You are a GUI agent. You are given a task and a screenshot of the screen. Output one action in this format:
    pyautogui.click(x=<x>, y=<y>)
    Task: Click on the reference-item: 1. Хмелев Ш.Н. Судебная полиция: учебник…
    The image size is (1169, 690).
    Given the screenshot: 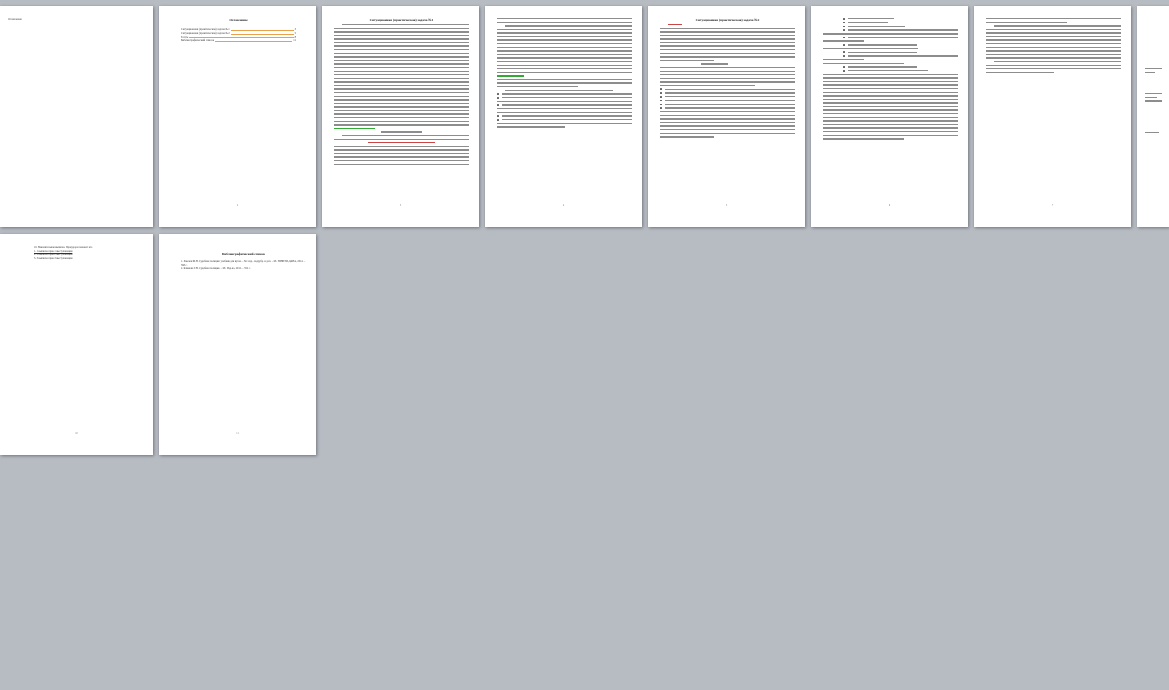 What is the action you would take?
    pyautogui.click(x=243, y=263)
    